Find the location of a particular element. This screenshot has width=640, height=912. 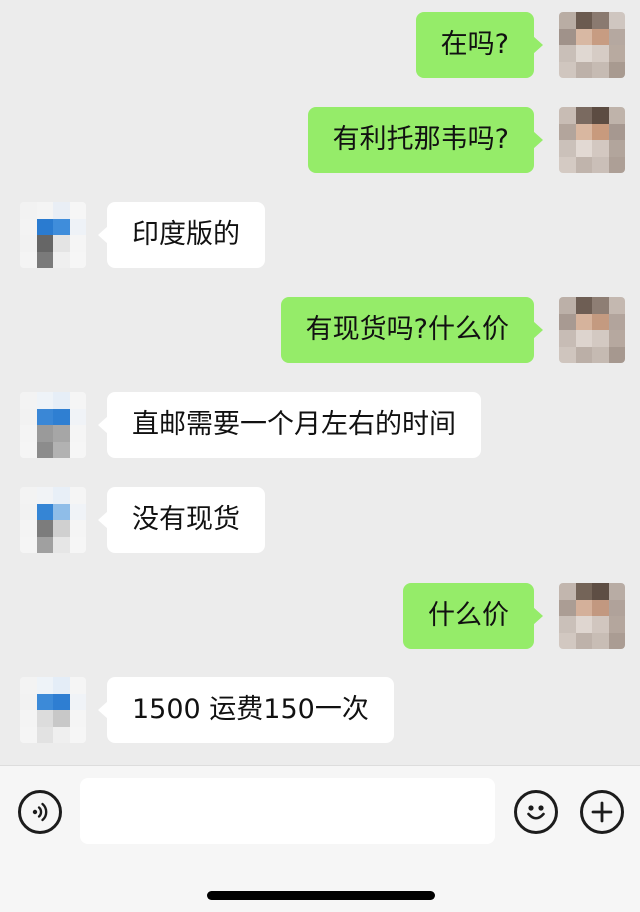

voice-icon is located at coordinates (40, 812).